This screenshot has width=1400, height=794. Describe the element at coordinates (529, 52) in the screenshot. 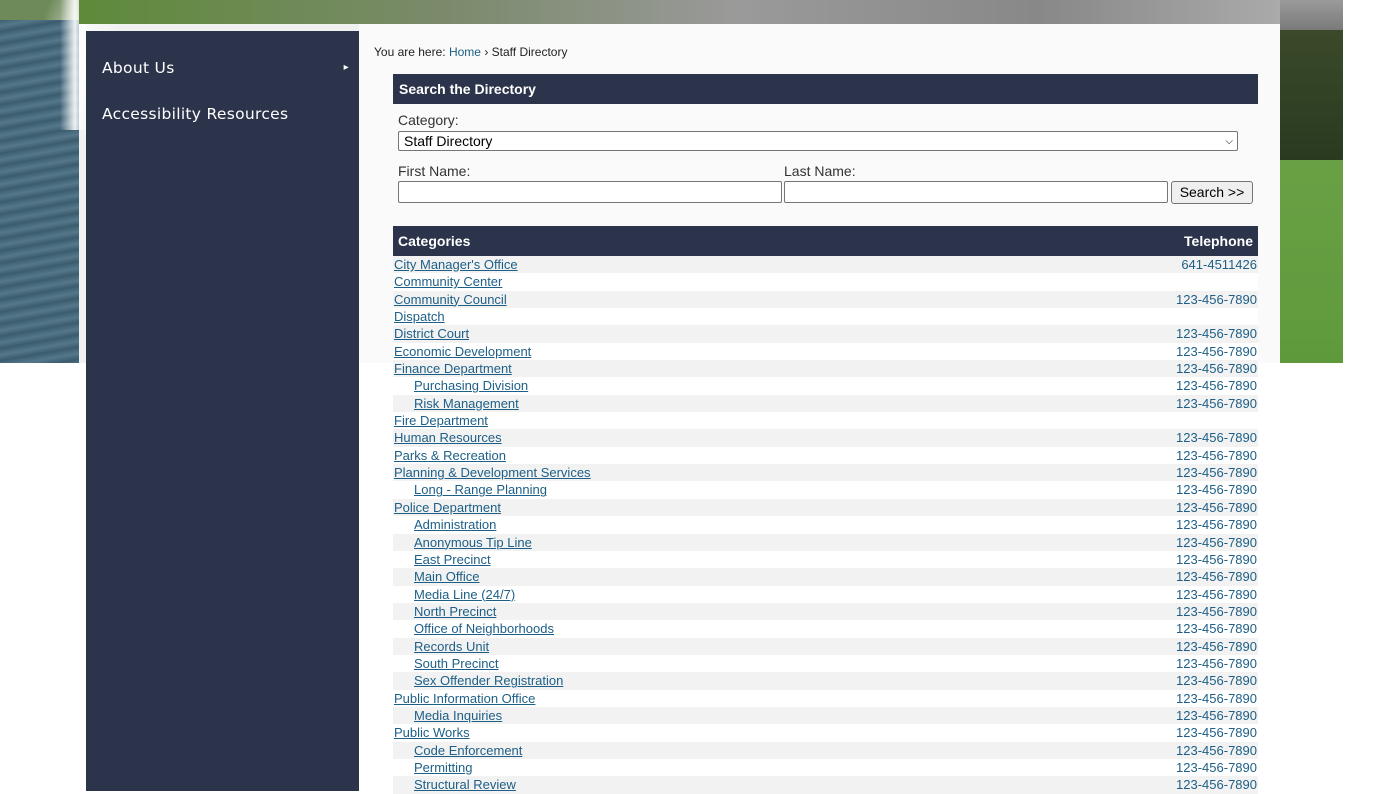

I see `breadcrumb-current: Staff Directory` at that location.